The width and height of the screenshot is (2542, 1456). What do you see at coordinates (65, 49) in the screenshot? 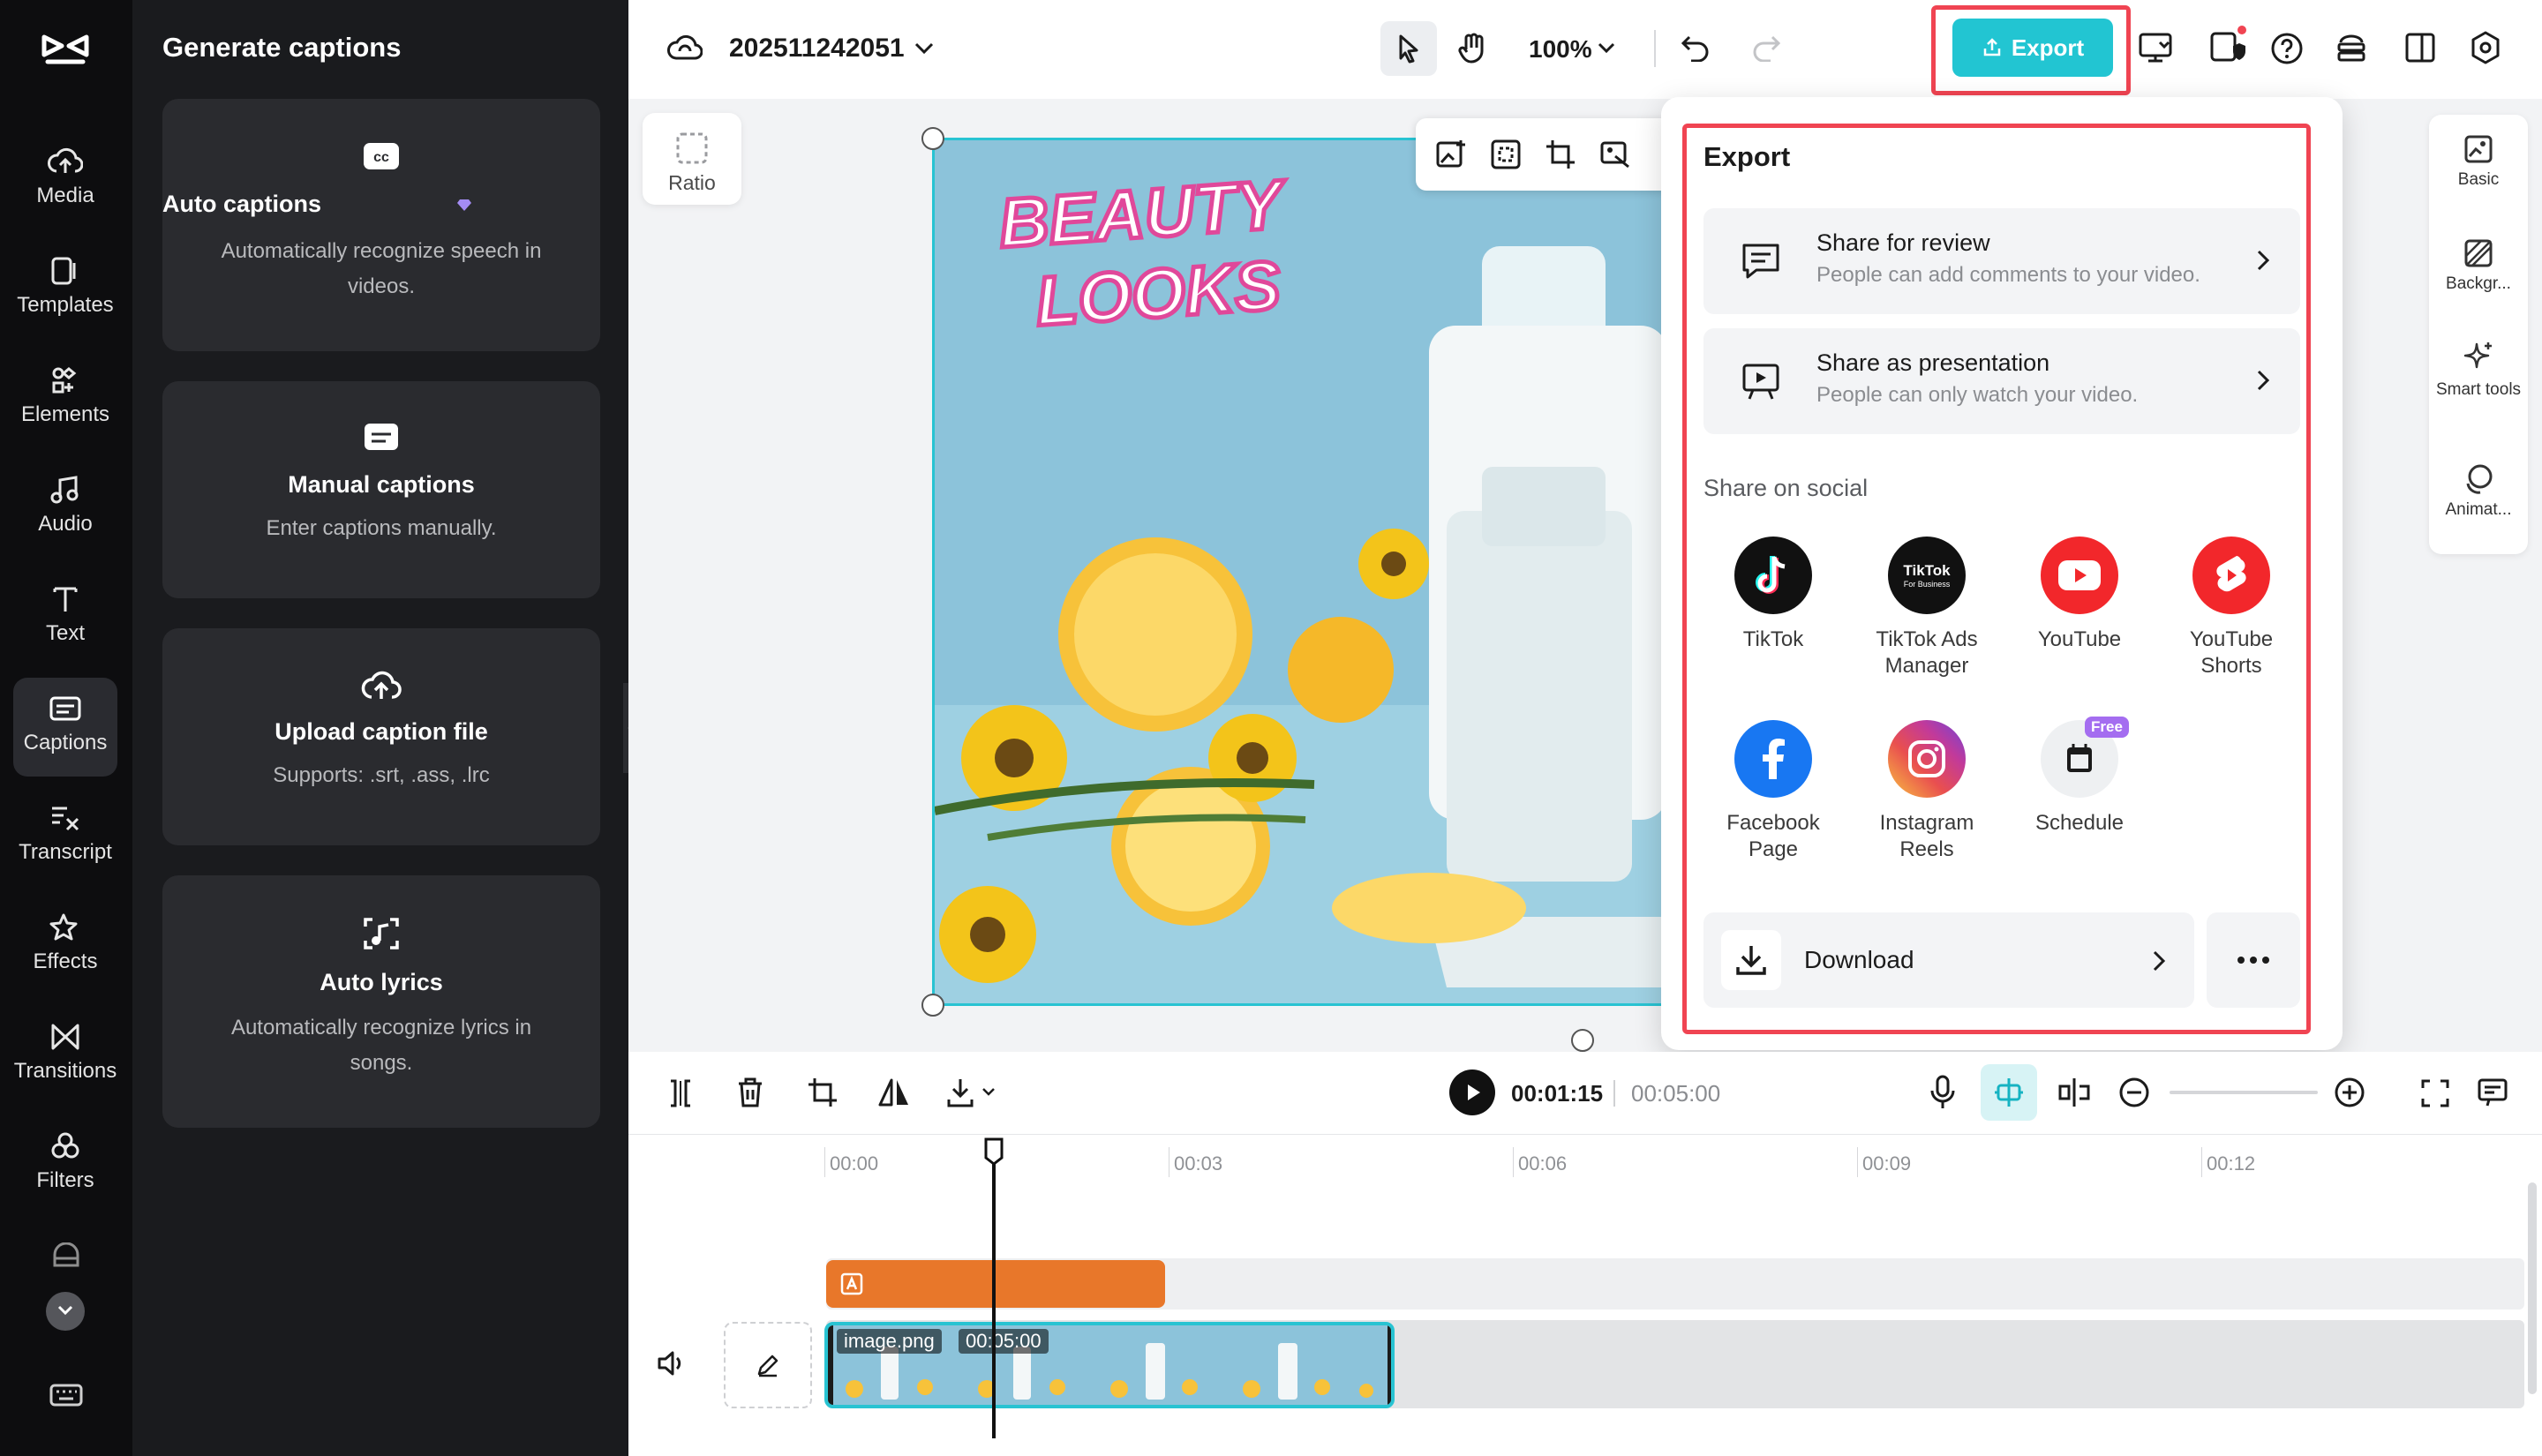
I see `capcut-logo-icon` at bounding box center [65, 49].